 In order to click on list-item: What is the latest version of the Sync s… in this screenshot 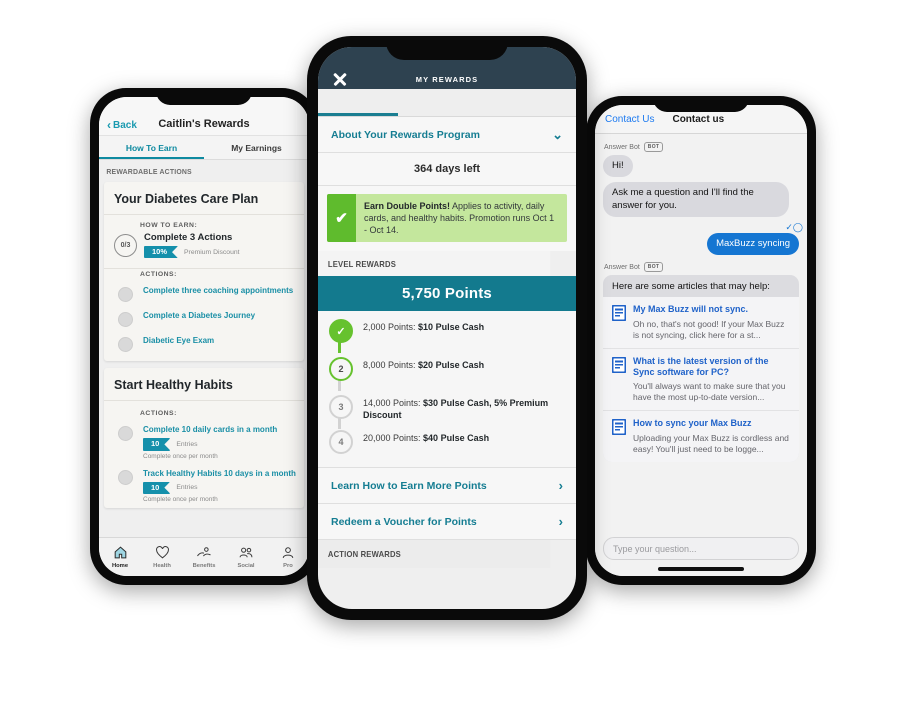, I will do `click(701, 379)`.